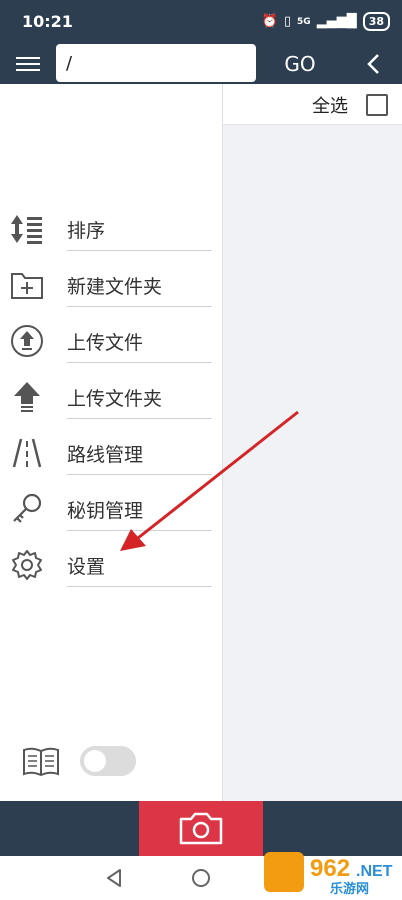 Image resolution: width=402 pixels, height=900 pixels. I want to click on menu-item-label: 秘钥管理, so click(139, 514).